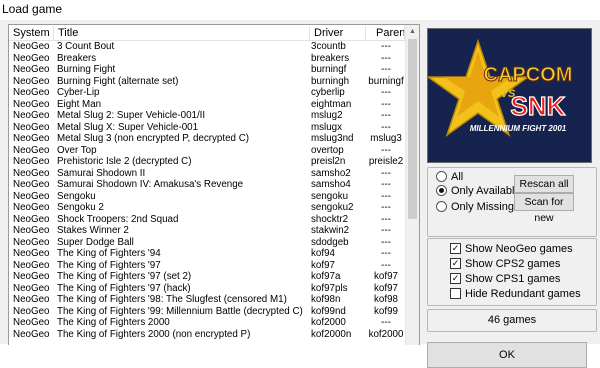 The width and height of the screenshot is (600, 368). What do you see at coordinates (441, 190) in the screenshot?
I see `radio-only-available-icon` at bounding box center [441, 190].